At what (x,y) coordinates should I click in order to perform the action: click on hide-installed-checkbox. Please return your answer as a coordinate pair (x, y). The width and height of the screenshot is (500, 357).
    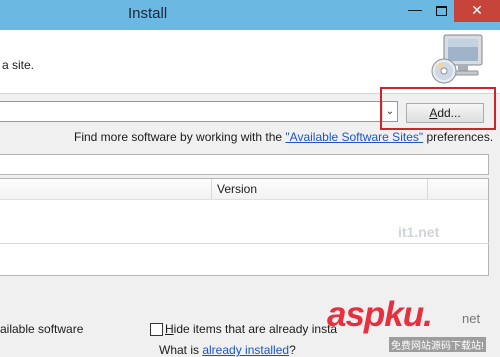
    Looking at the image, I should click on (156, 329).